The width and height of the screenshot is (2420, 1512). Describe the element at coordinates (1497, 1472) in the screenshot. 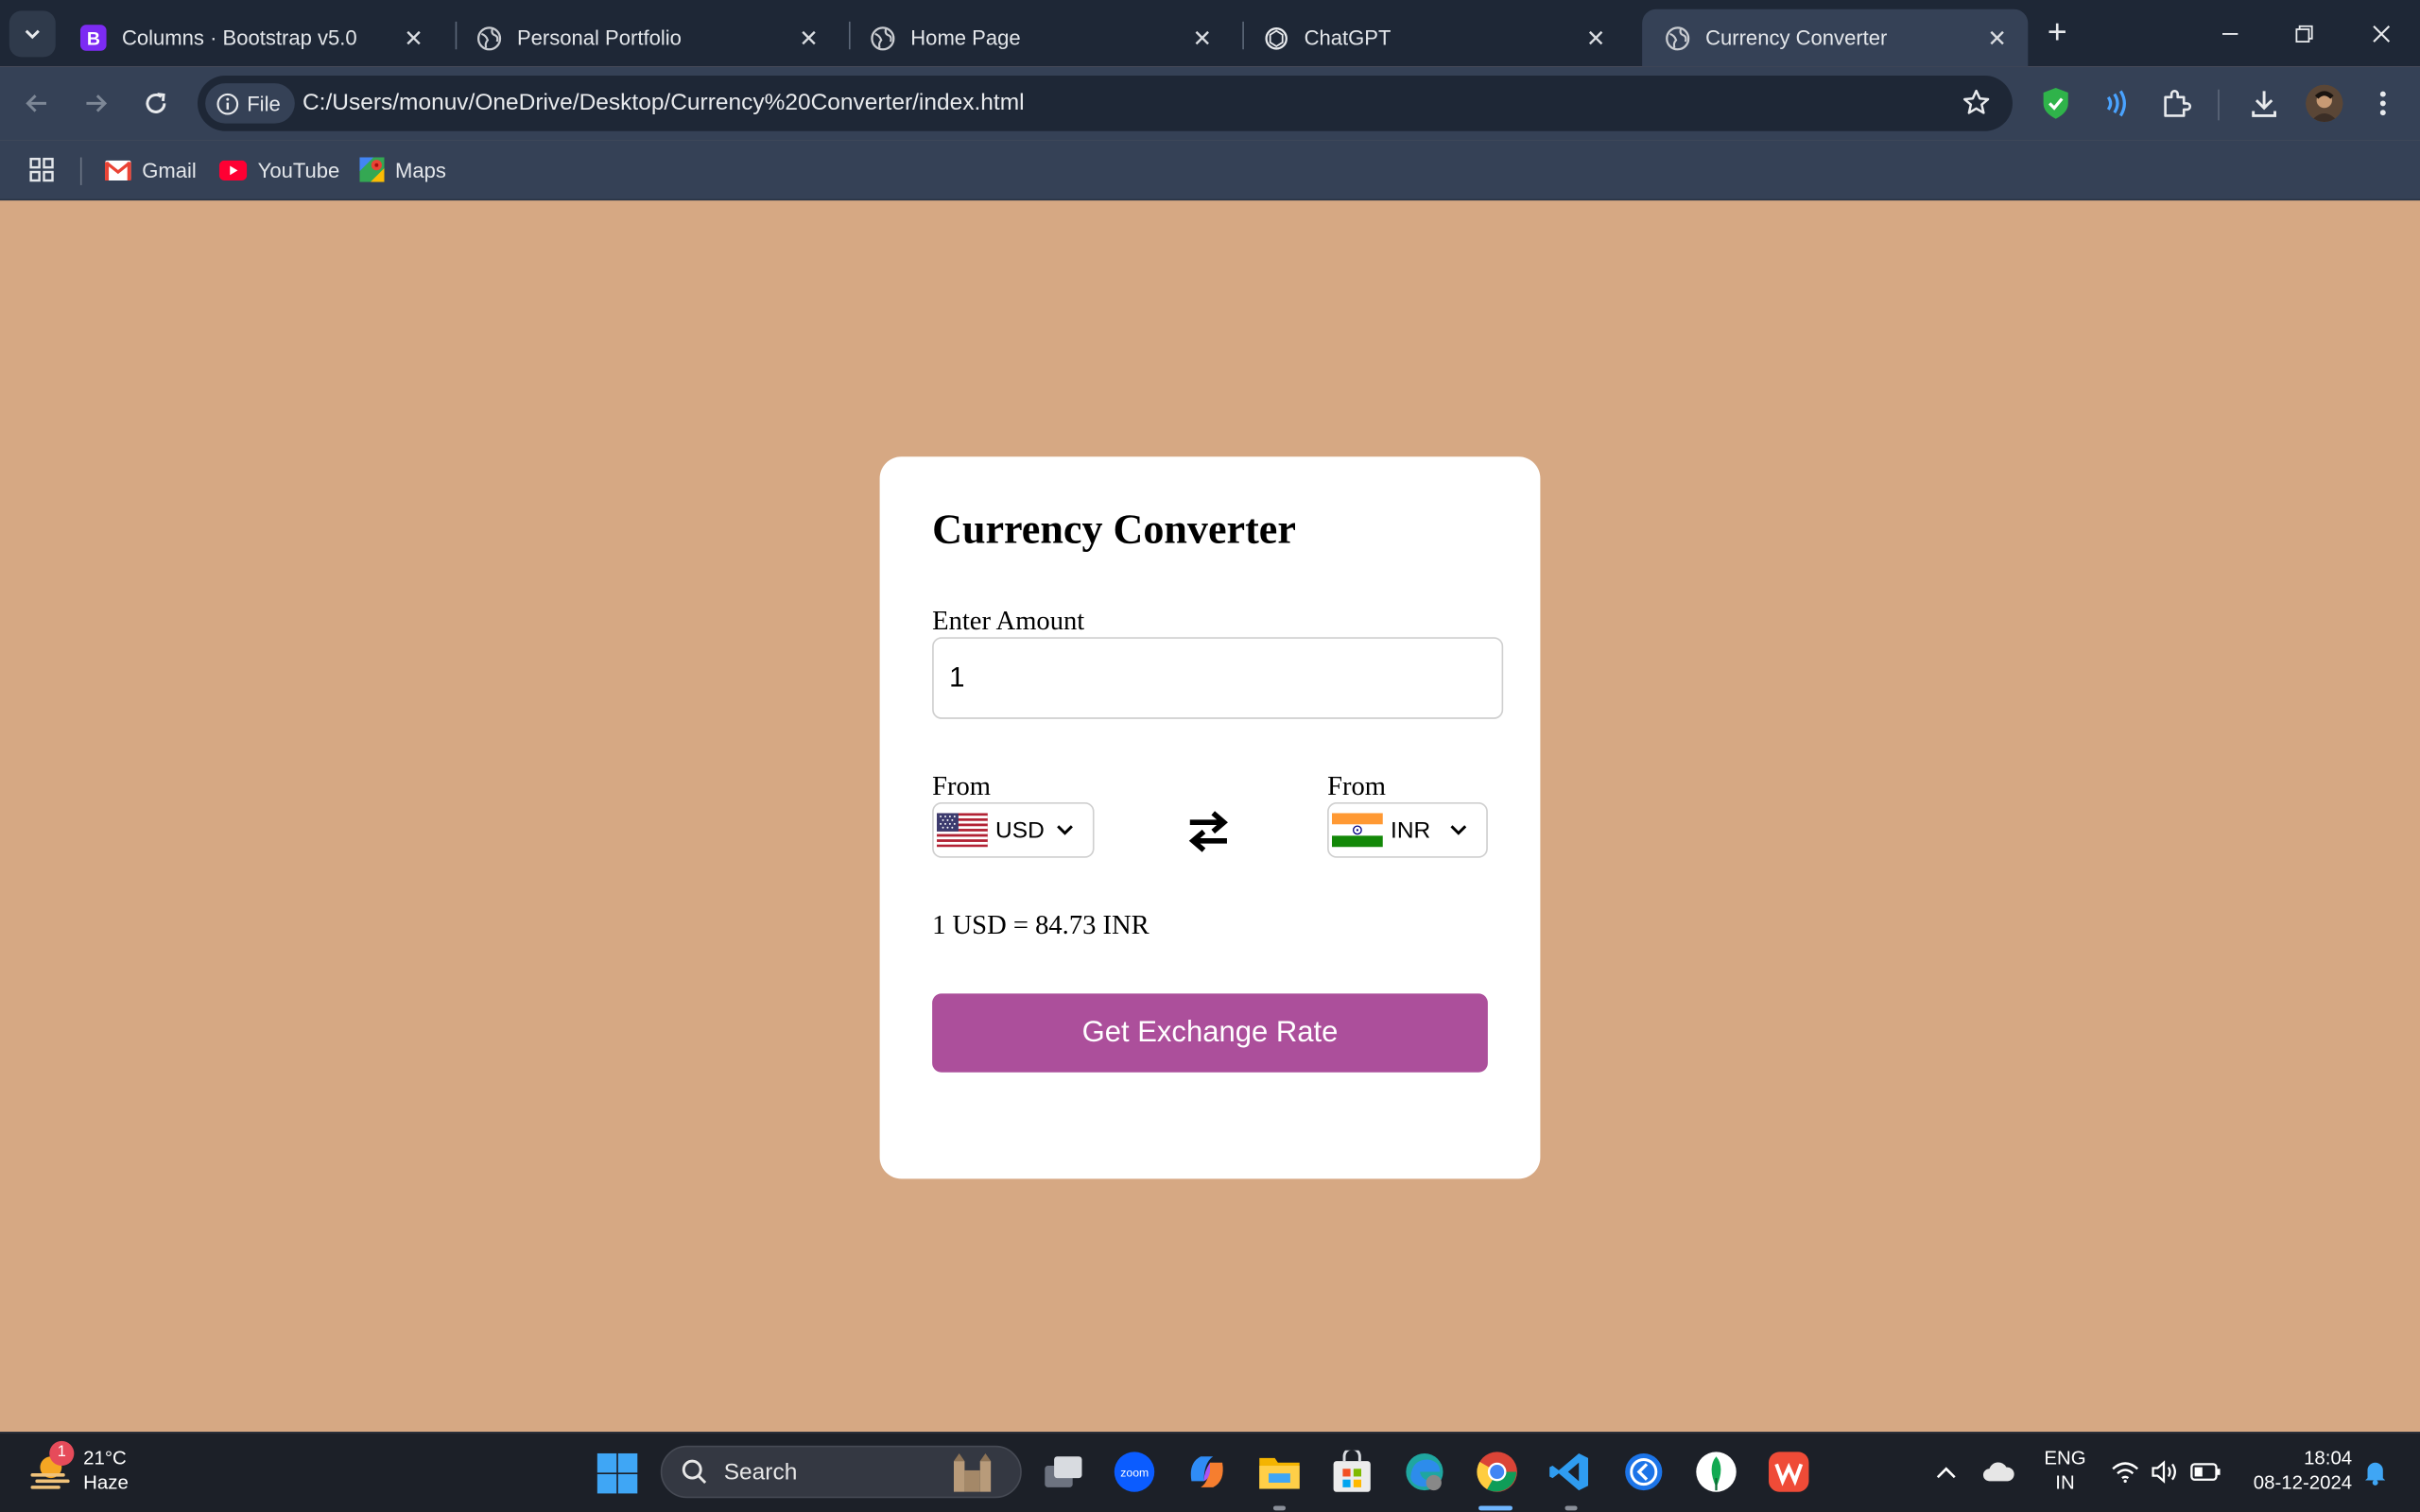

I see `chrome-app-icon` at that location.